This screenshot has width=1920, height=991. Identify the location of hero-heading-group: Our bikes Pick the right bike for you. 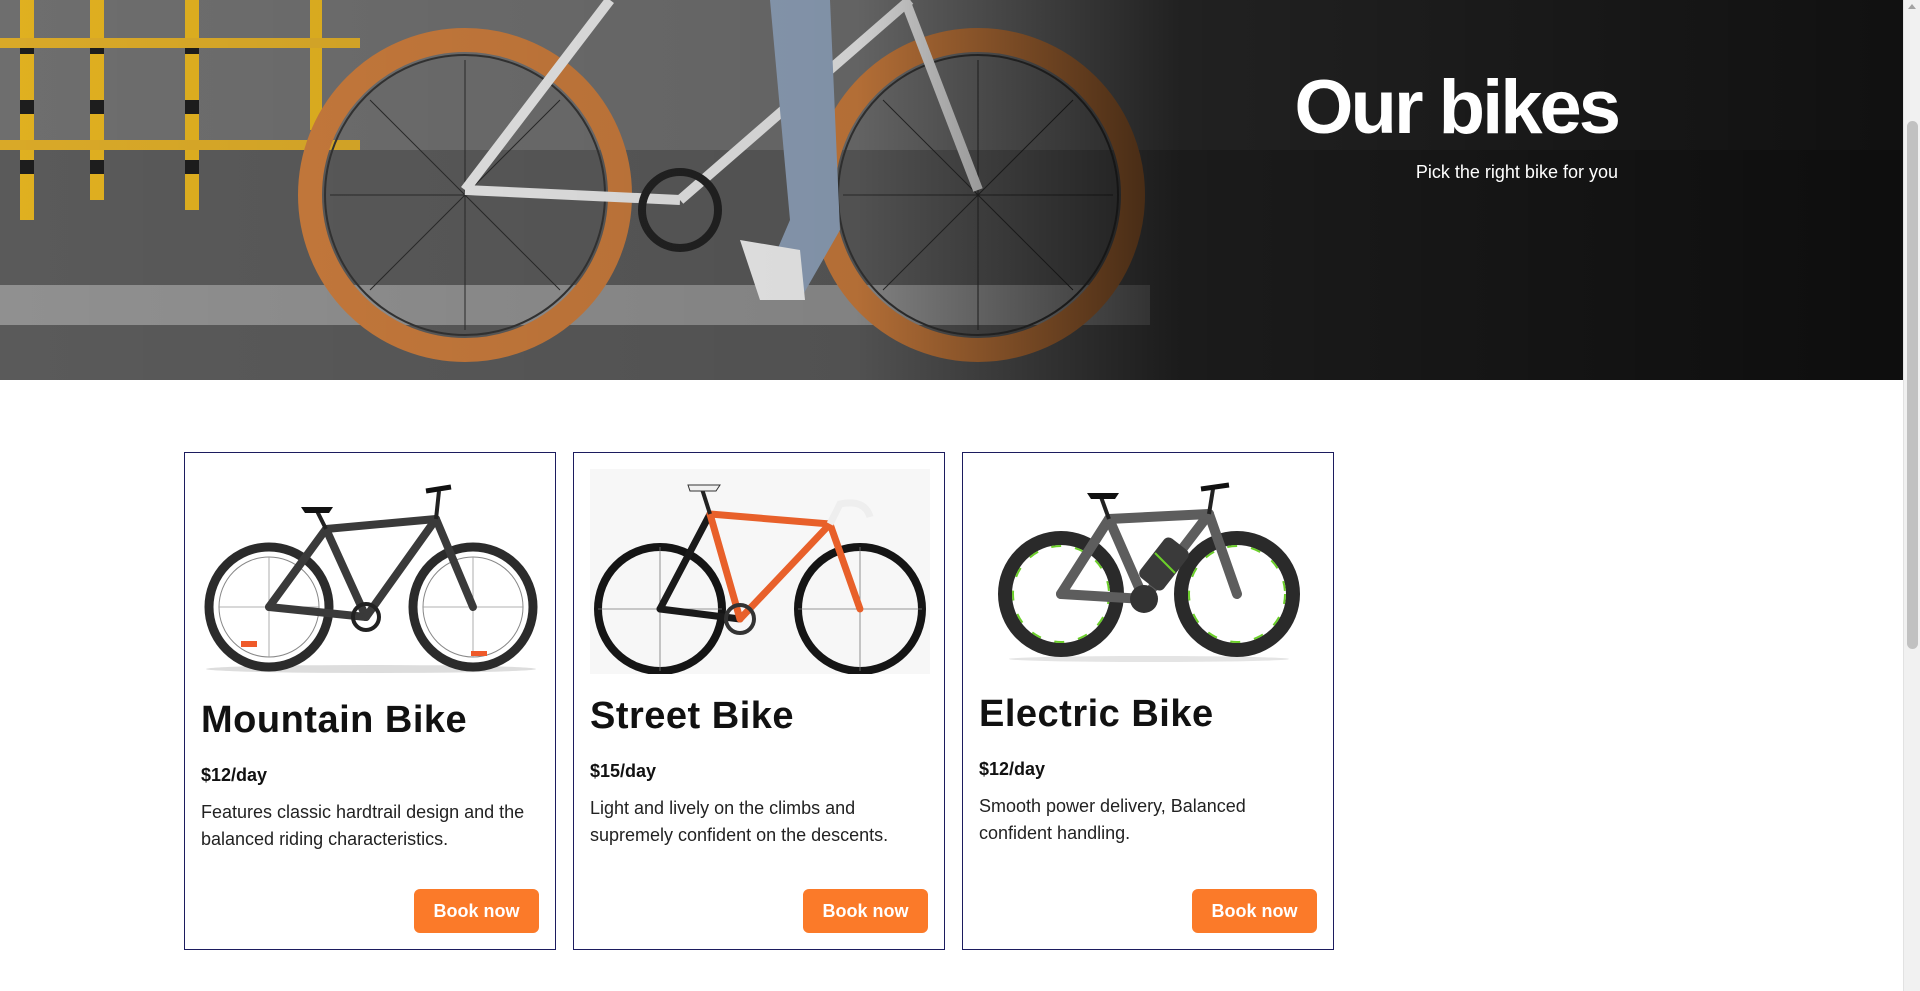
(1457, 124).